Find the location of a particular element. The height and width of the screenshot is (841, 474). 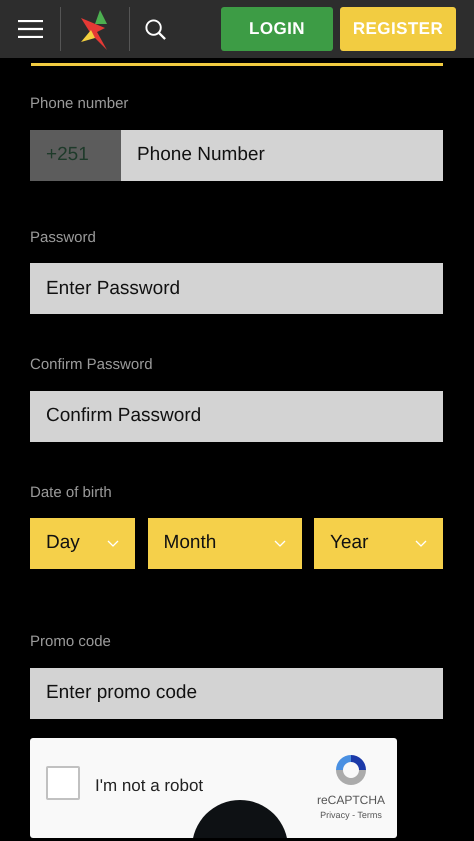

search-icon is located at coordinates (155, 29).